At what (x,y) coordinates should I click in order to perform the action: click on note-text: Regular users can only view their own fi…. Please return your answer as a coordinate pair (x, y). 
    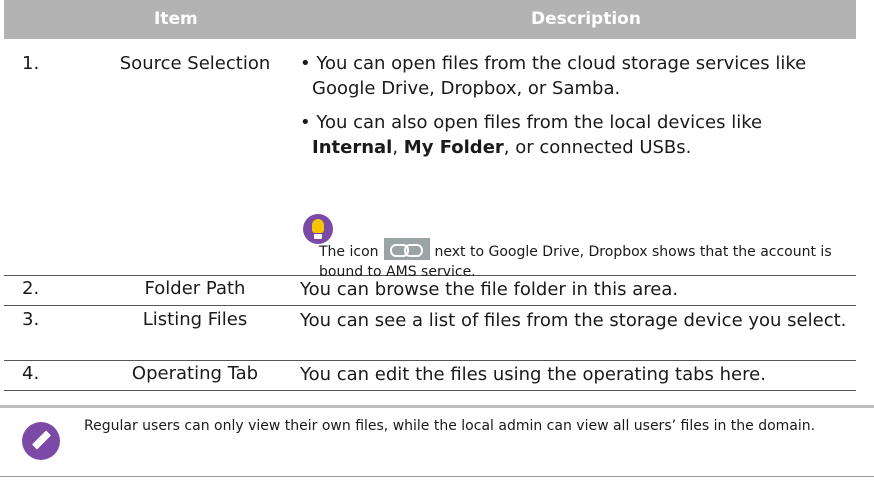
    Looking at the image, I should click on (450, 426).